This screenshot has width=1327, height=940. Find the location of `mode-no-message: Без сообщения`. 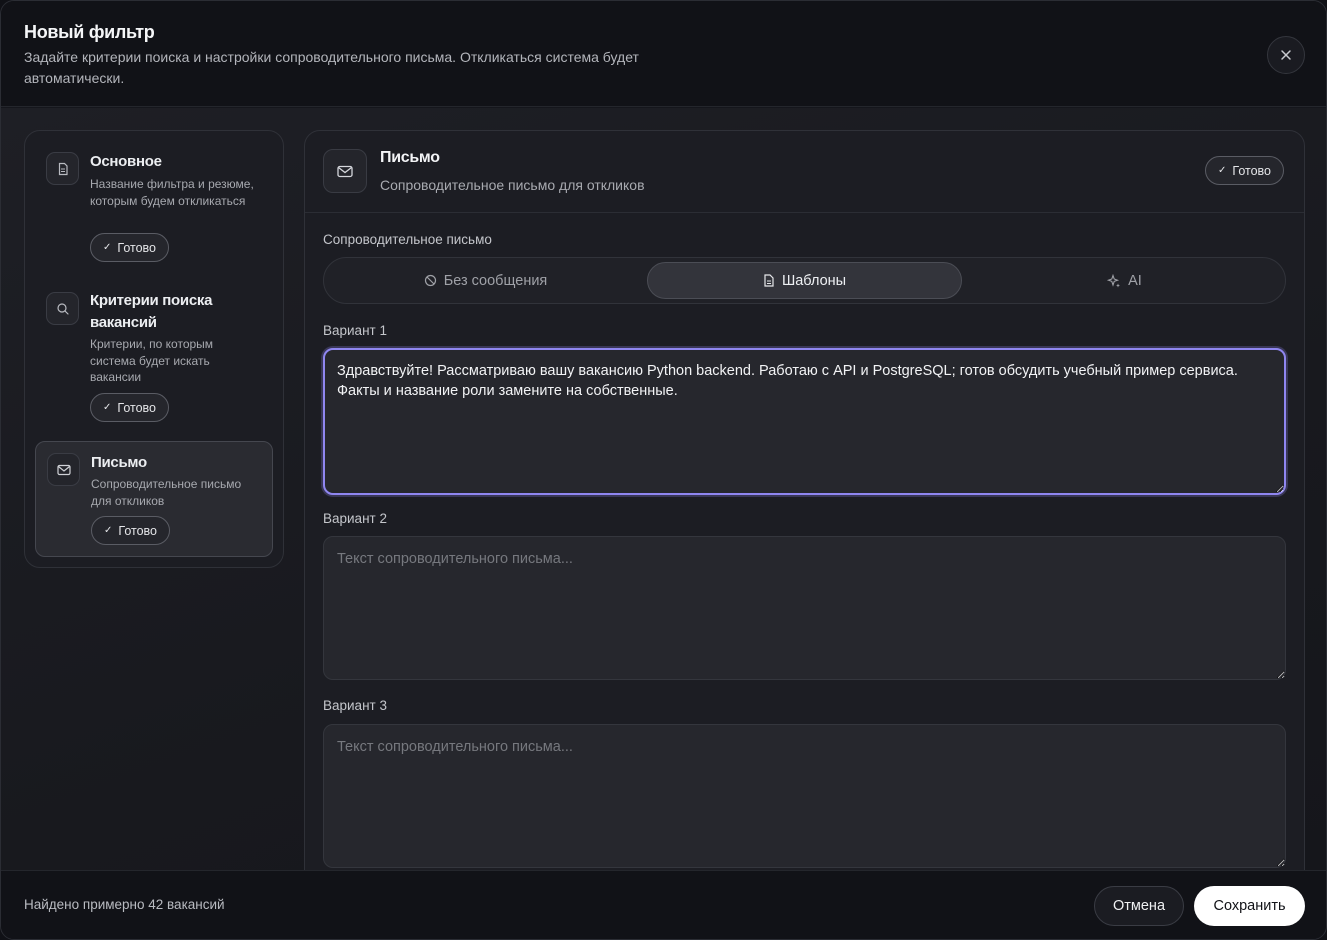

mode-no-message: Без сообщения is located at coordinates (485, 280).